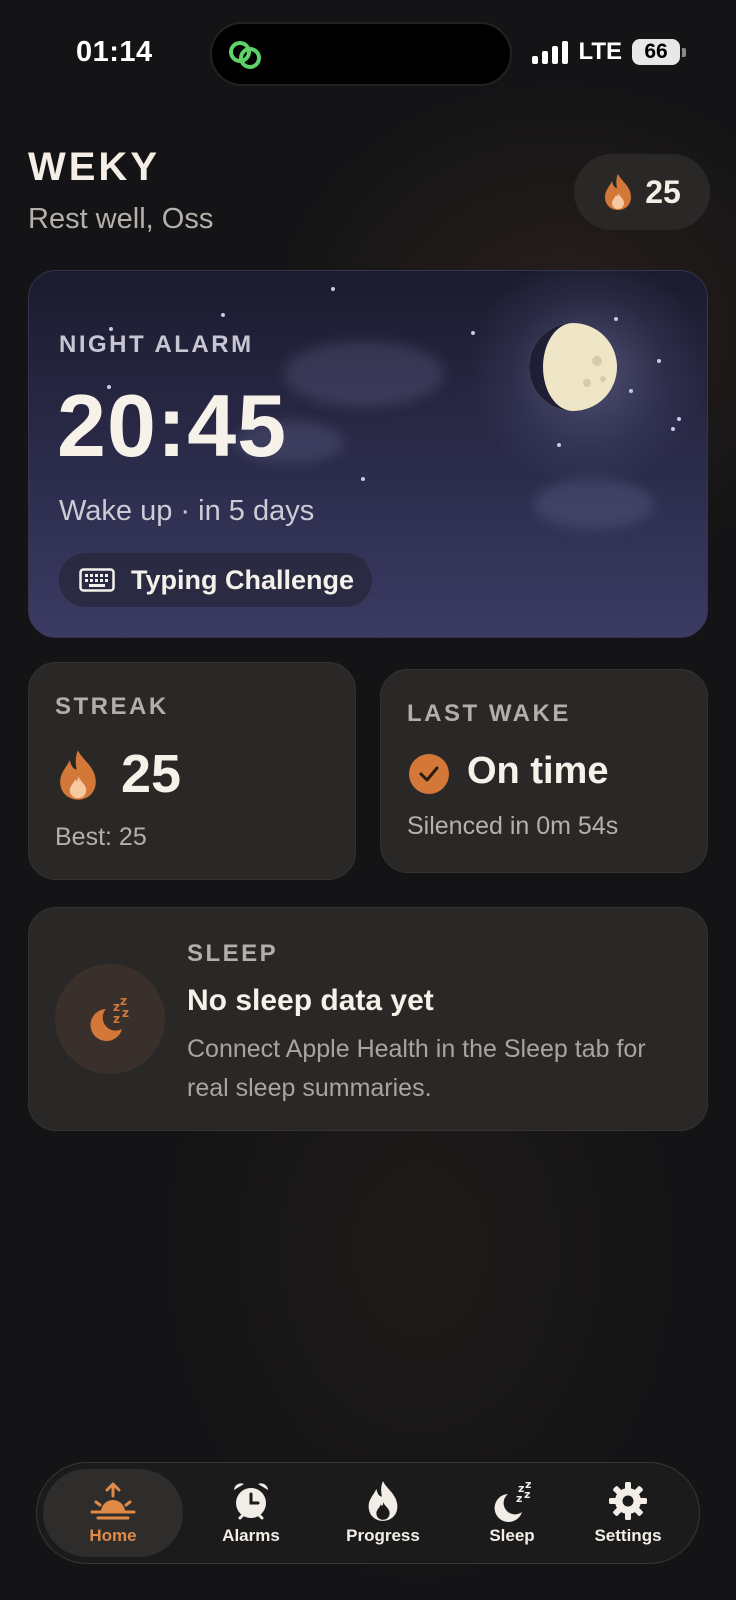  I want to click on streak-label: STREAK, so click(112, 706).